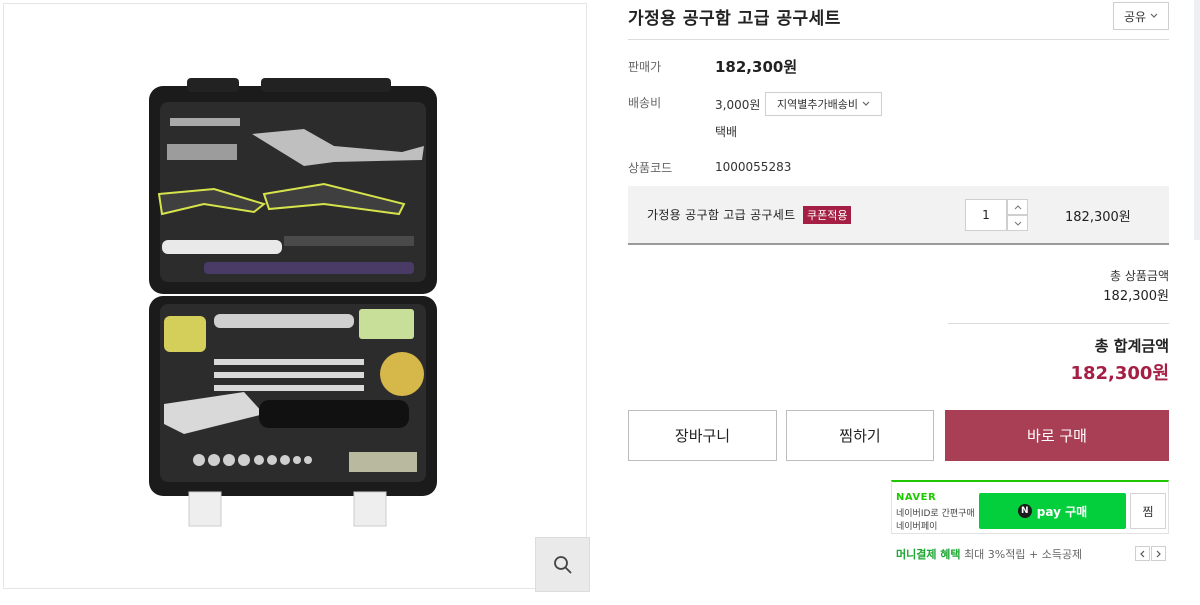  I want to click on benefit-prev-button, so click(1142, 553).